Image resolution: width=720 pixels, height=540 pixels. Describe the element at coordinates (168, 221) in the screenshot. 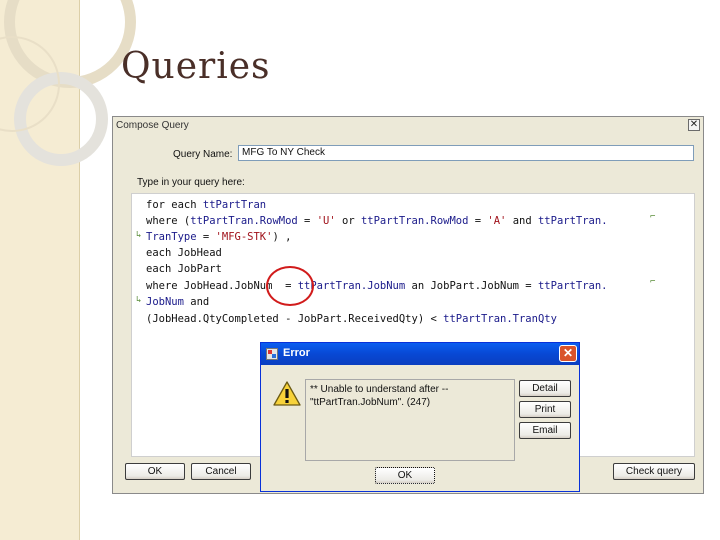

I see `code-token: where (` at that location.